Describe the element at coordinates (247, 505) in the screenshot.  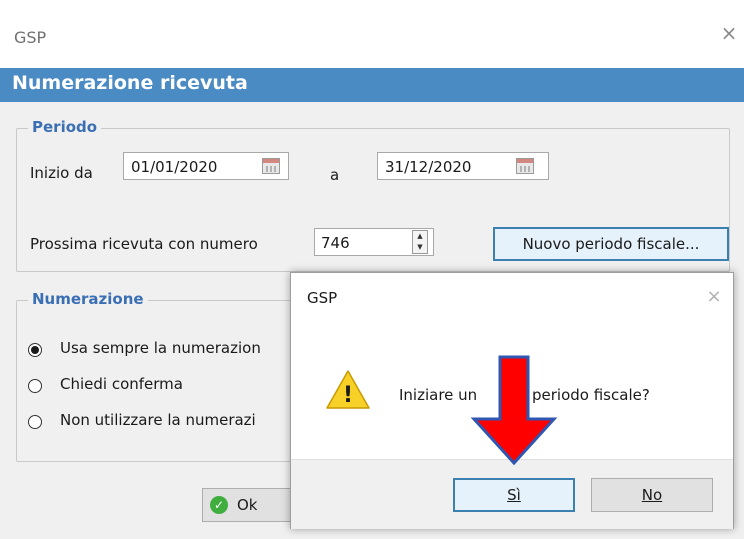
I see `ok-button-label: Ok` at that location.